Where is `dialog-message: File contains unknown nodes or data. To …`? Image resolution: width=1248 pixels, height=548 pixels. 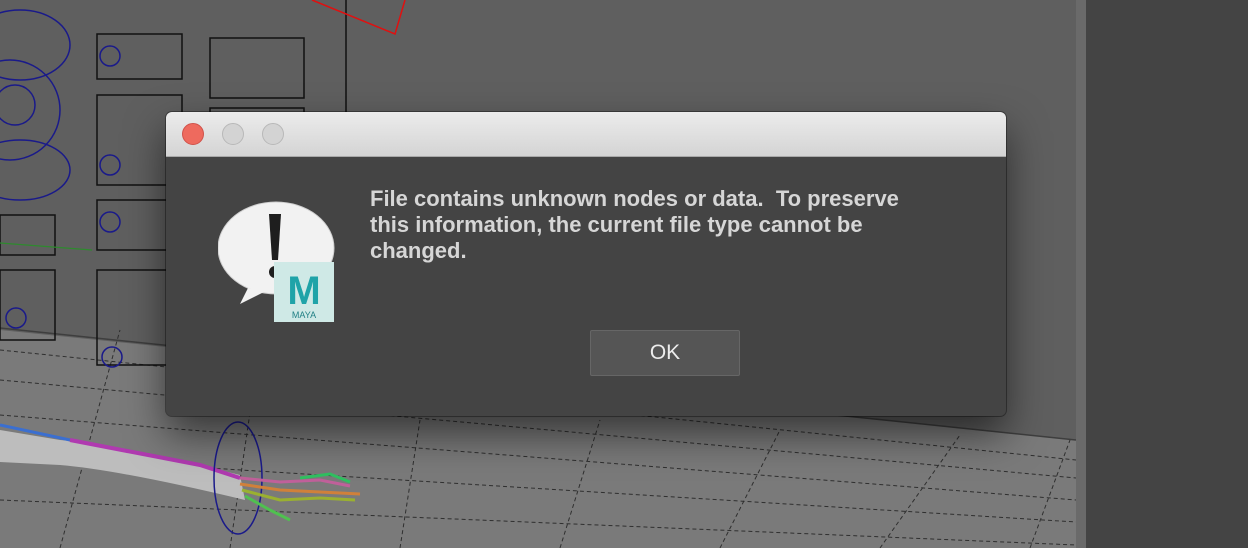
dialog-message: File contains unknown nodes or data. To … is located at coordinates (634, 224).